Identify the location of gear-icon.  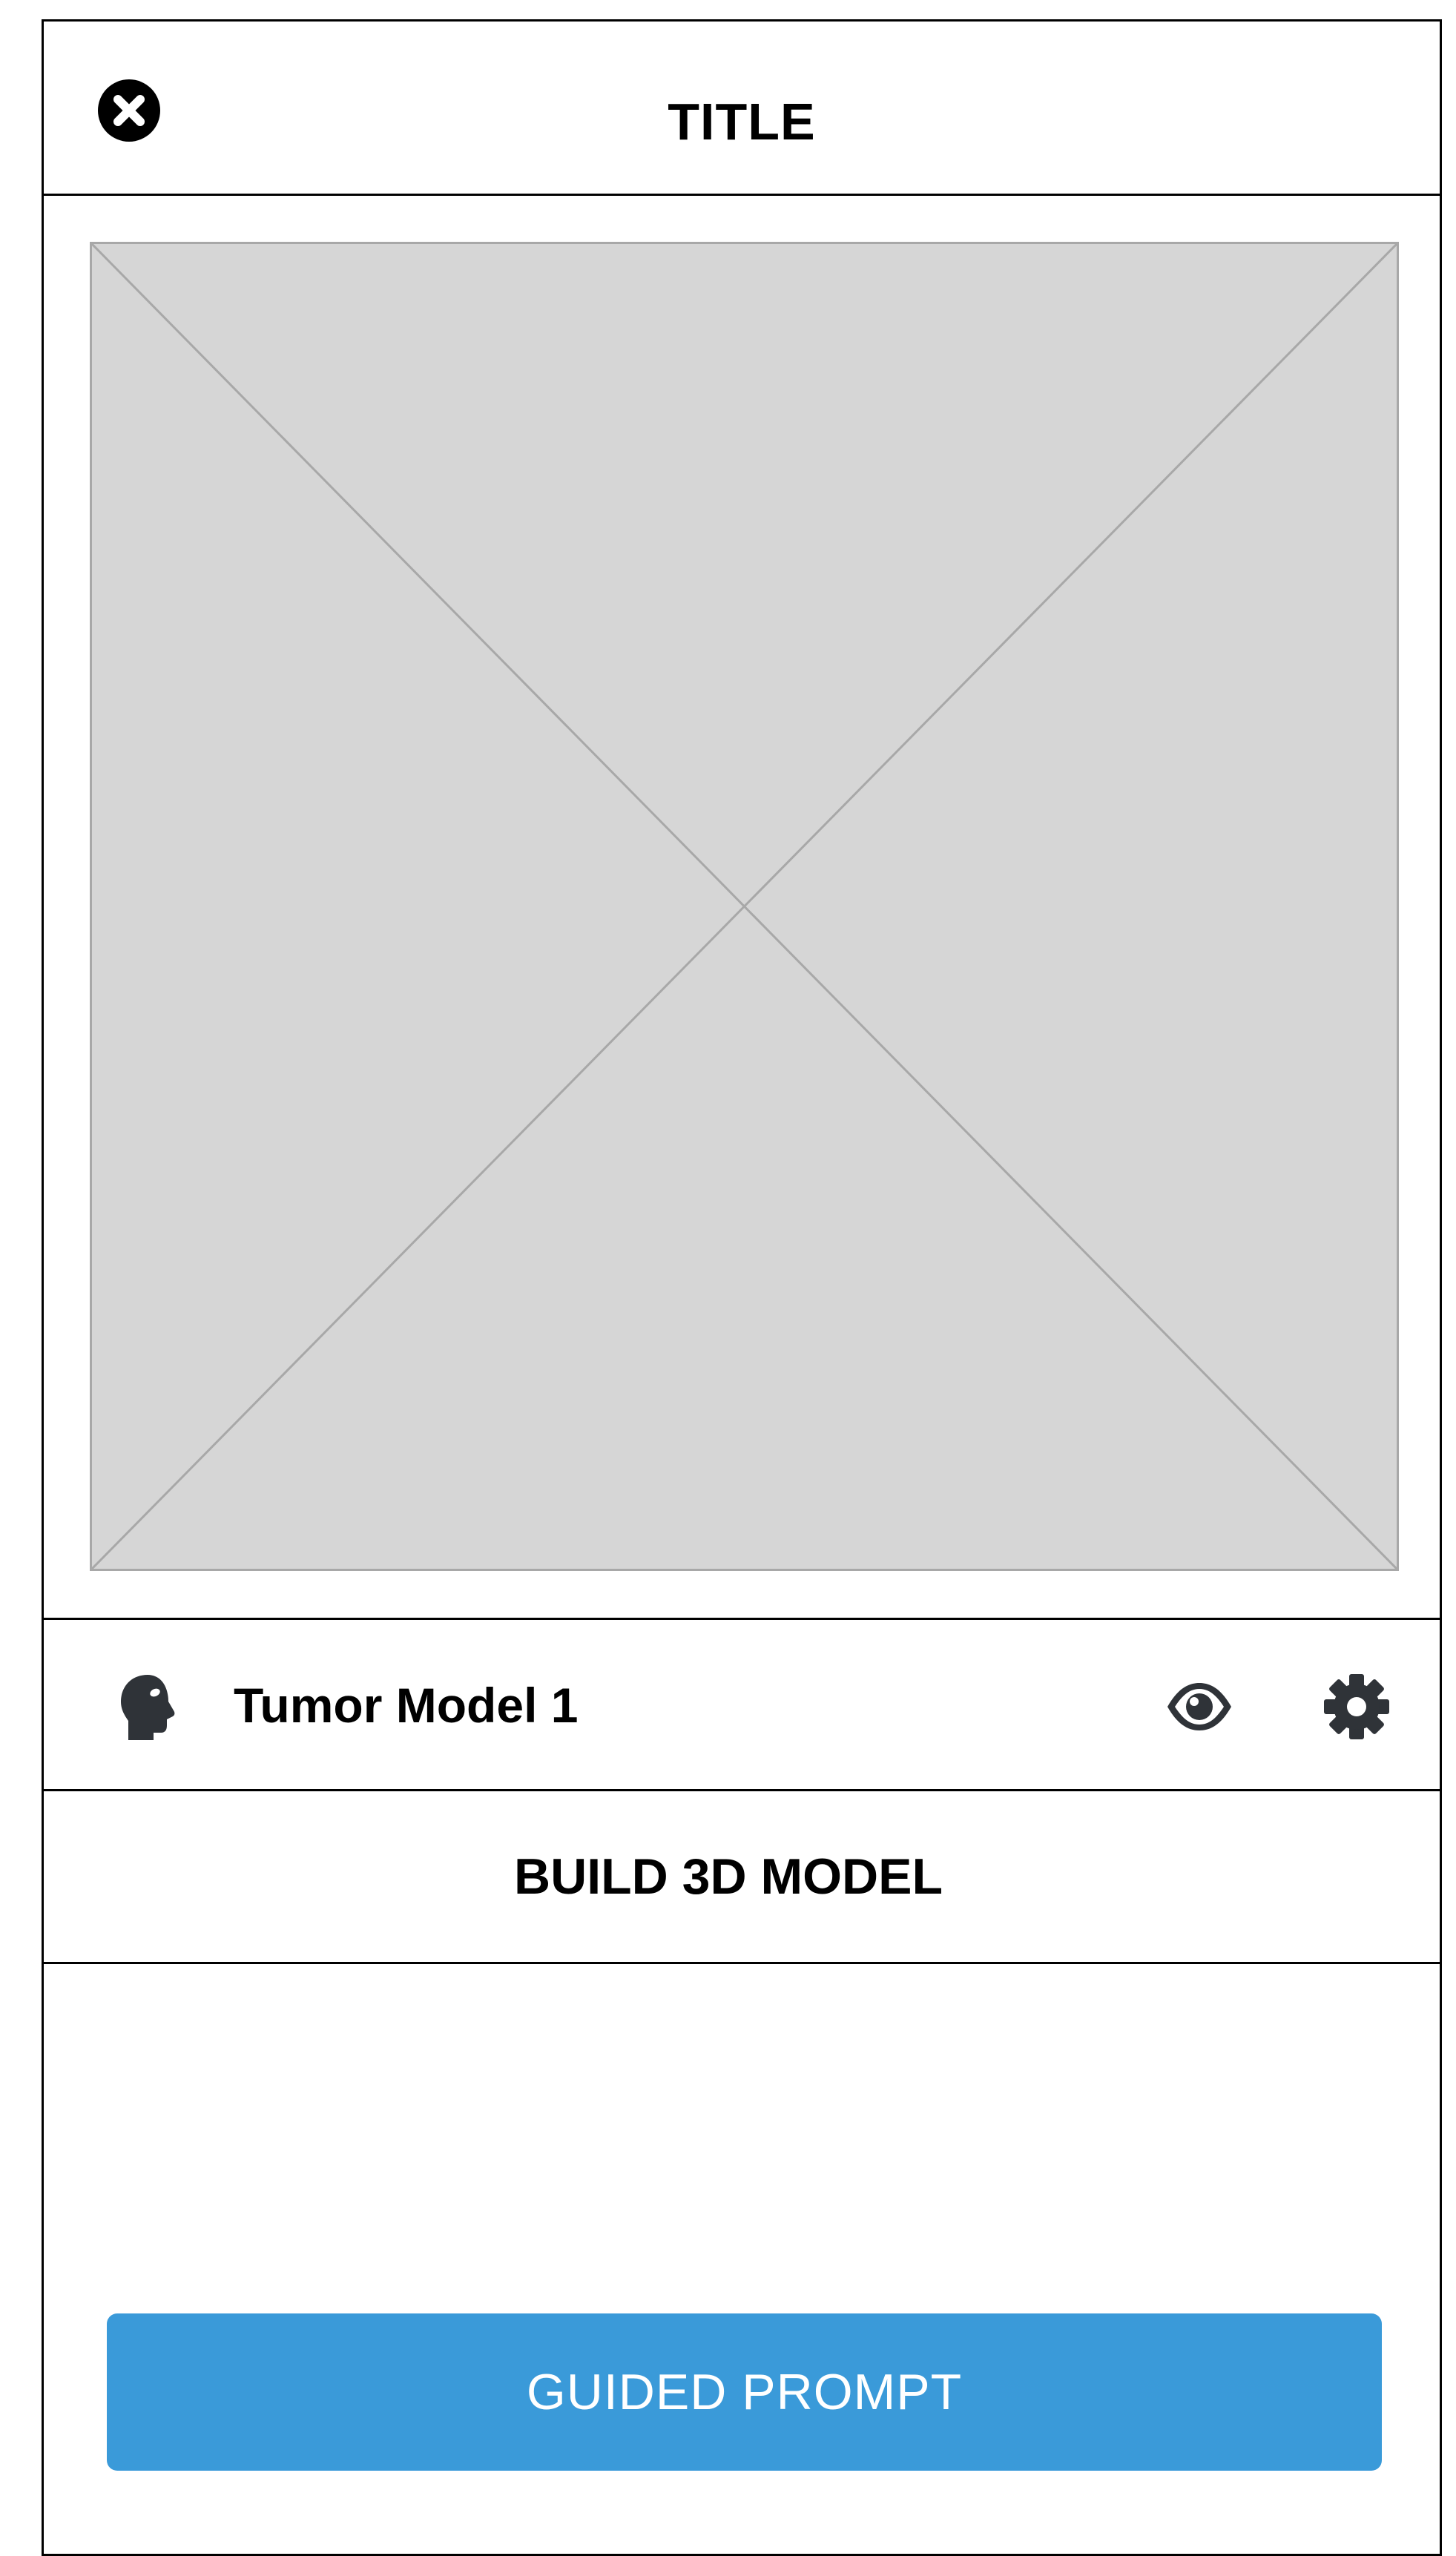
(1356, 1706).